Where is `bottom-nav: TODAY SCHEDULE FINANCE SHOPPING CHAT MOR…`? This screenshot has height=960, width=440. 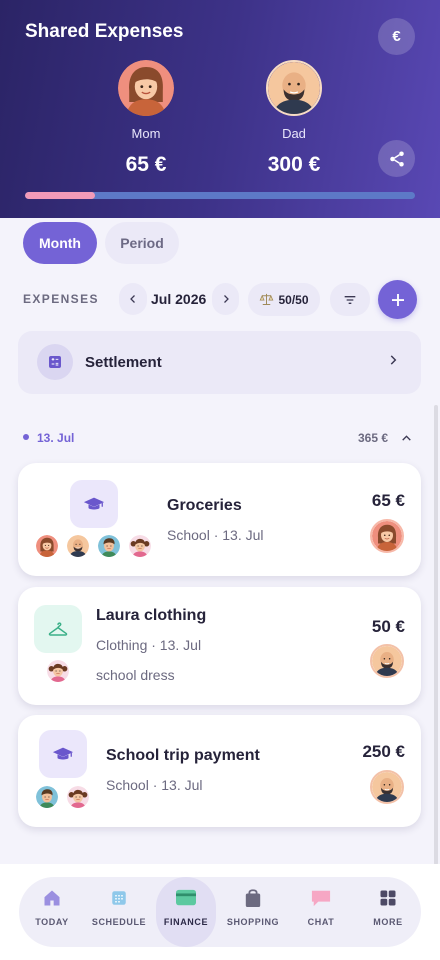 bottom-nav: TODAY SCHEDULE FINANCE SHOPPING CHAT MOR… is located at coordinates (220, 912).